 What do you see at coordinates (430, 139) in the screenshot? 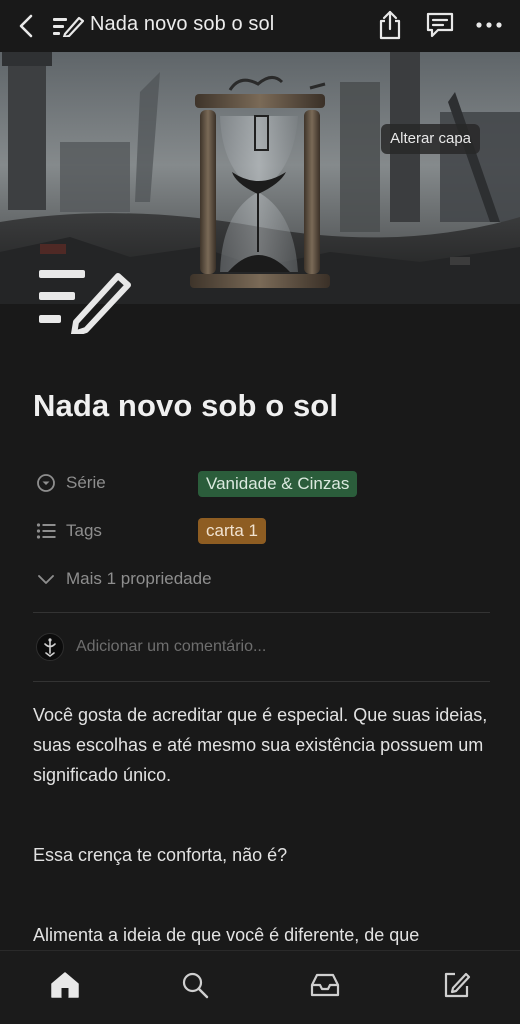
I see `change-cover-button: Alterar capa` at bounding box center [430, 139].